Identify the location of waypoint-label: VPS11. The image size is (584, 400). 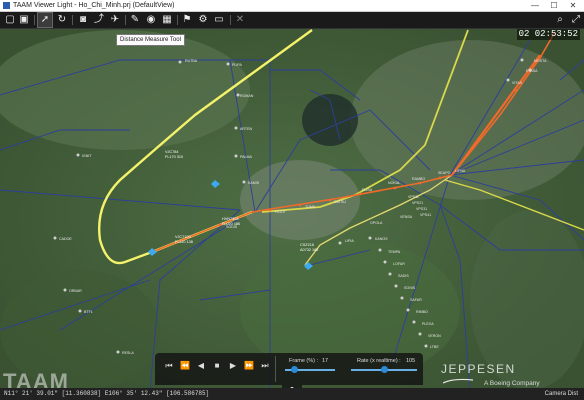
(413, 197).